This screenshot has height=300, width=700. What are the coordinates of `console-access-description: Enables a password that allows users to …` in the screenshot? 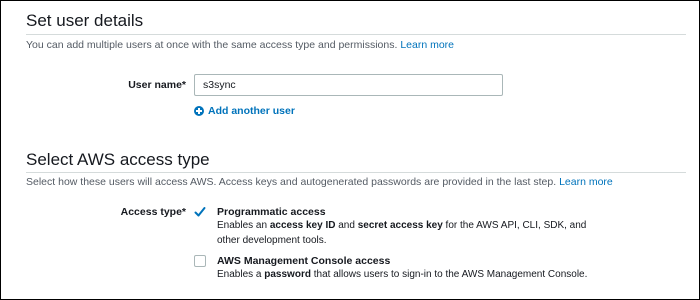 It's located at (407, 274).